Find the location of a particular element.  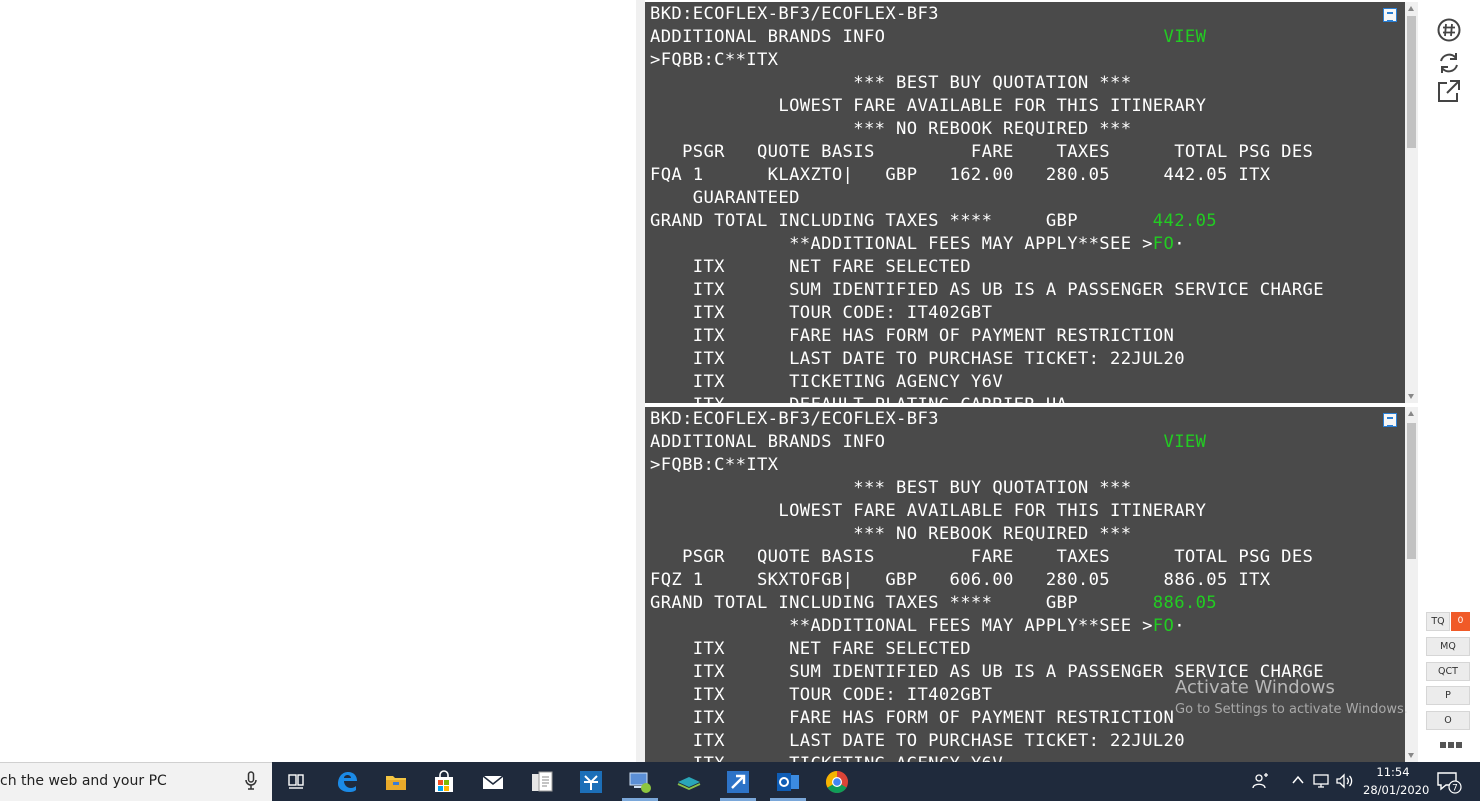

terminal-line: *** BEST BUY QUOTATION *** is located at coordinates (1027, 488).